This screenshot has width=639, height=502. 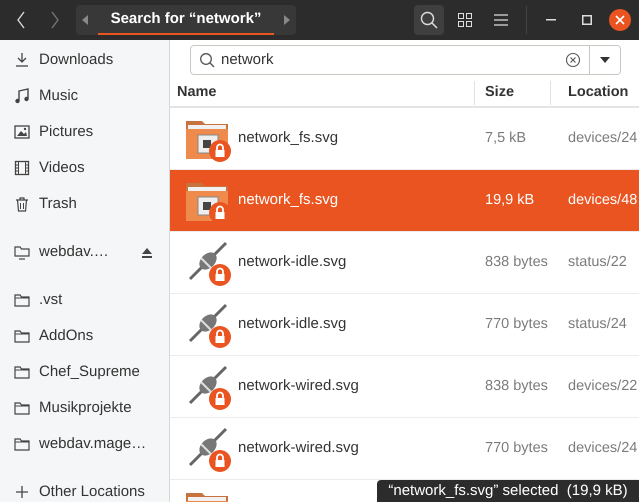 What do you see at coordinates (602, 200) in the screenshot?
I see `file-location: devices/48` at bounding box center [602, 200].